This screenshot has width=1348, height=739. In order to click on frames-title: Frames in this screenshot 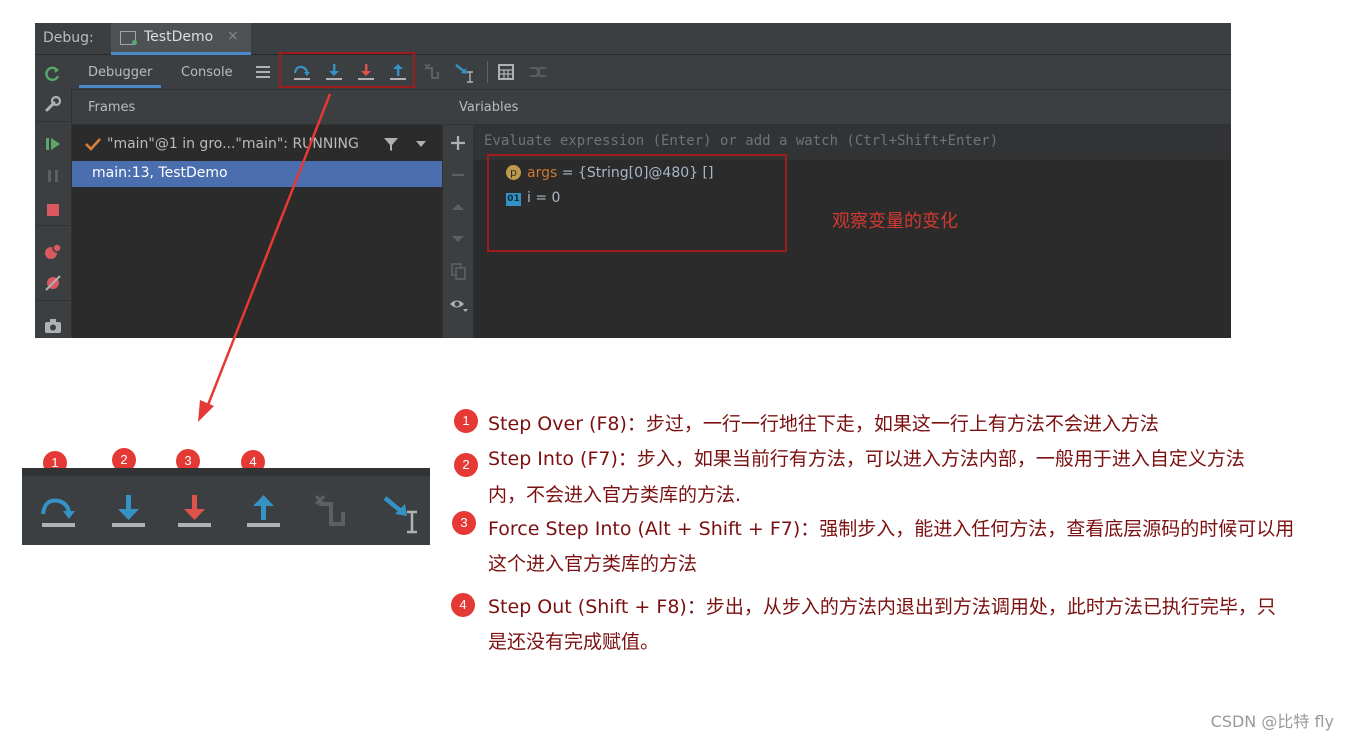, I will do `click(112, 107)`.